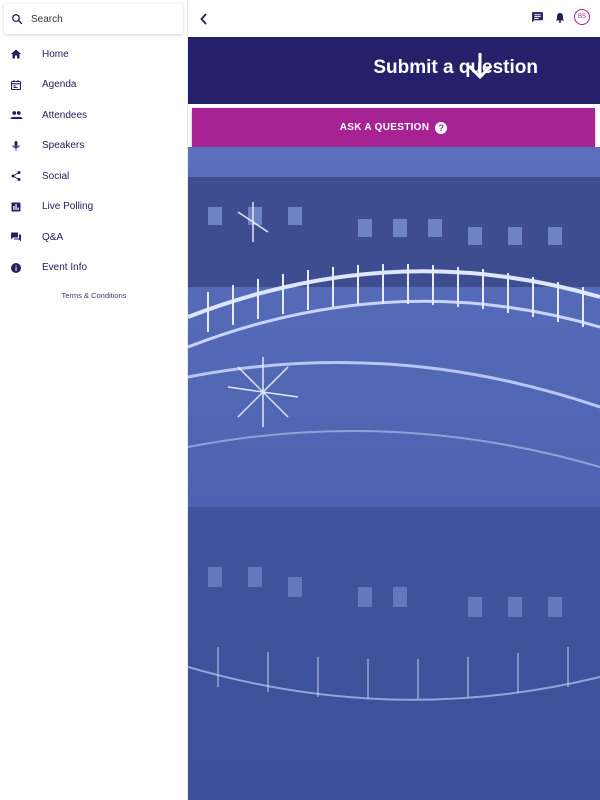  What do you see at coordinates (16, 176) in the screenshot?
I see `share-icon` at bounding box center [16, 176].